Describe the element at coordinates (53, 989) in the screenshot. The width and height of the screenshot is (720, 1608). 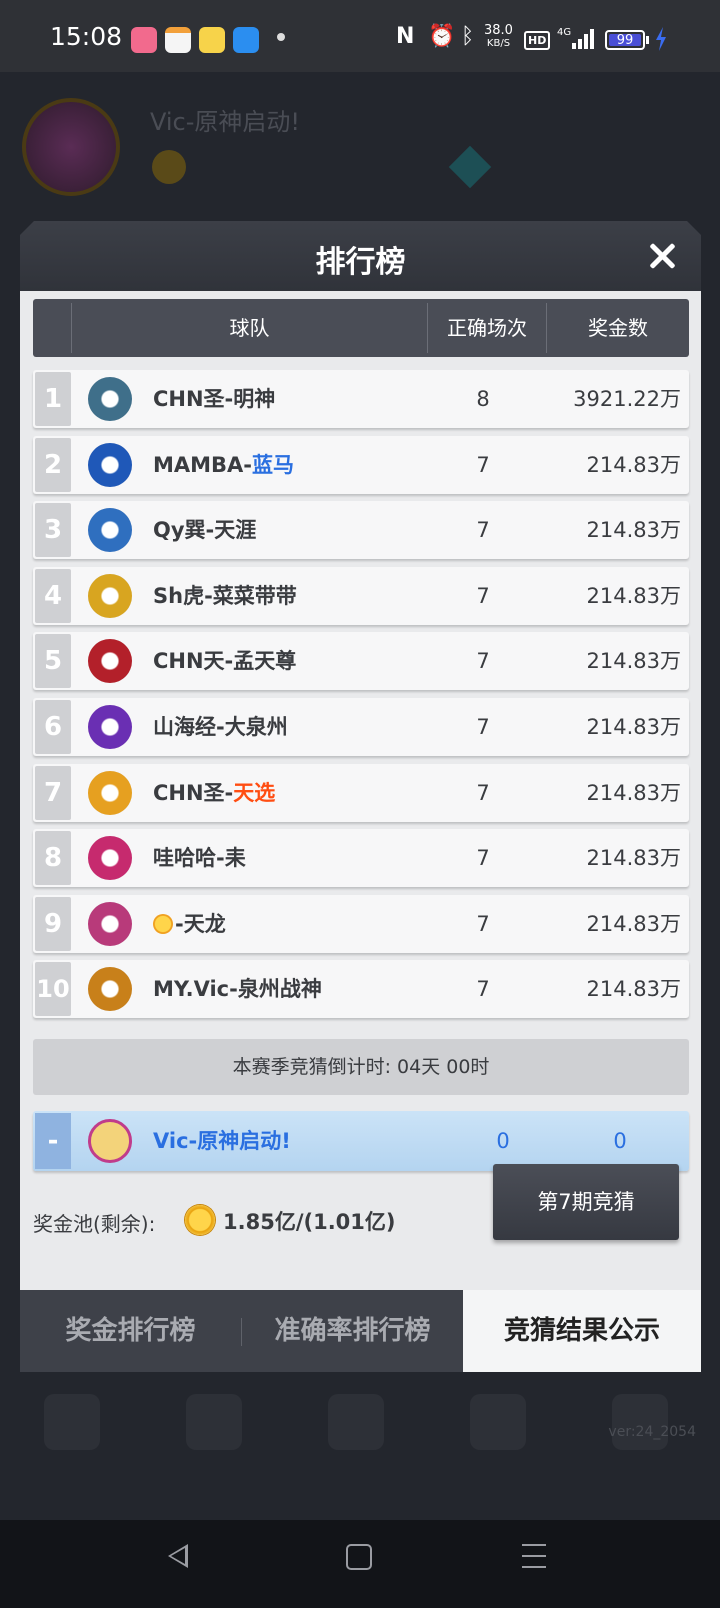
I see `rank-number: 10` at that location.